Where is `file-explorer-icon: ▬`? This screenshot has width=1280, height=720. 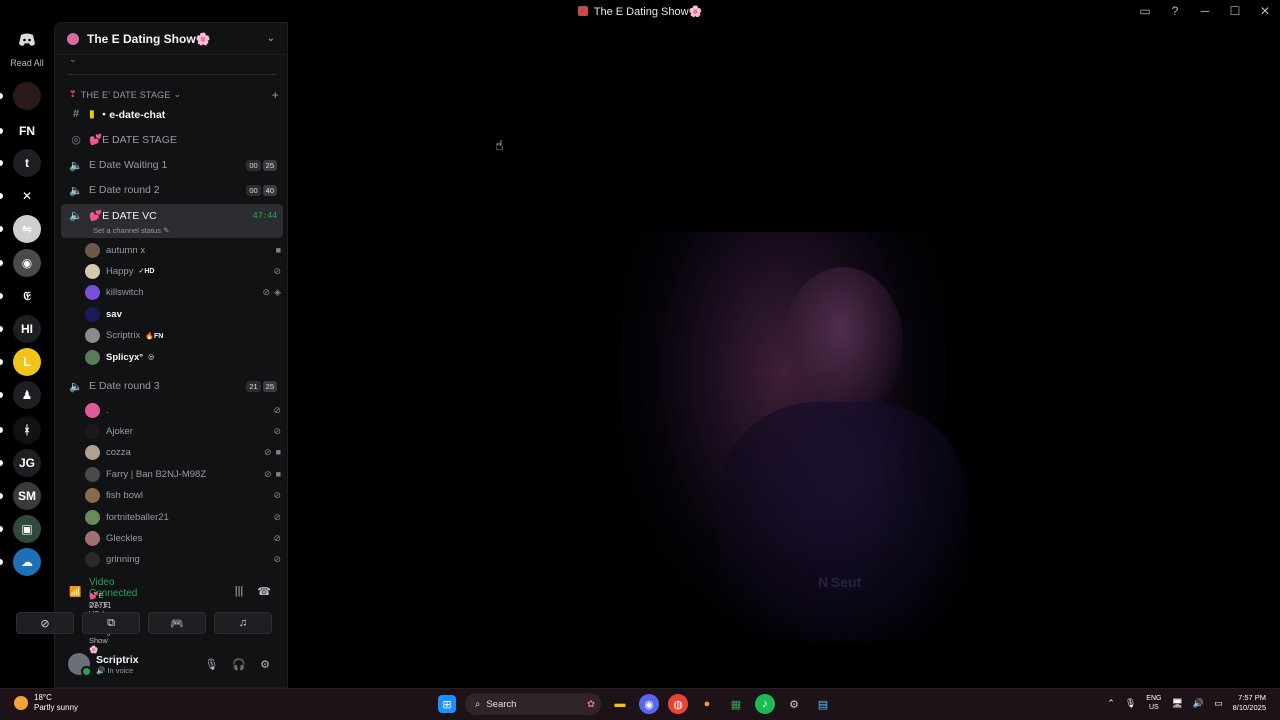 file-explorer-icon: ▬ is located at coordinates (620, 704).